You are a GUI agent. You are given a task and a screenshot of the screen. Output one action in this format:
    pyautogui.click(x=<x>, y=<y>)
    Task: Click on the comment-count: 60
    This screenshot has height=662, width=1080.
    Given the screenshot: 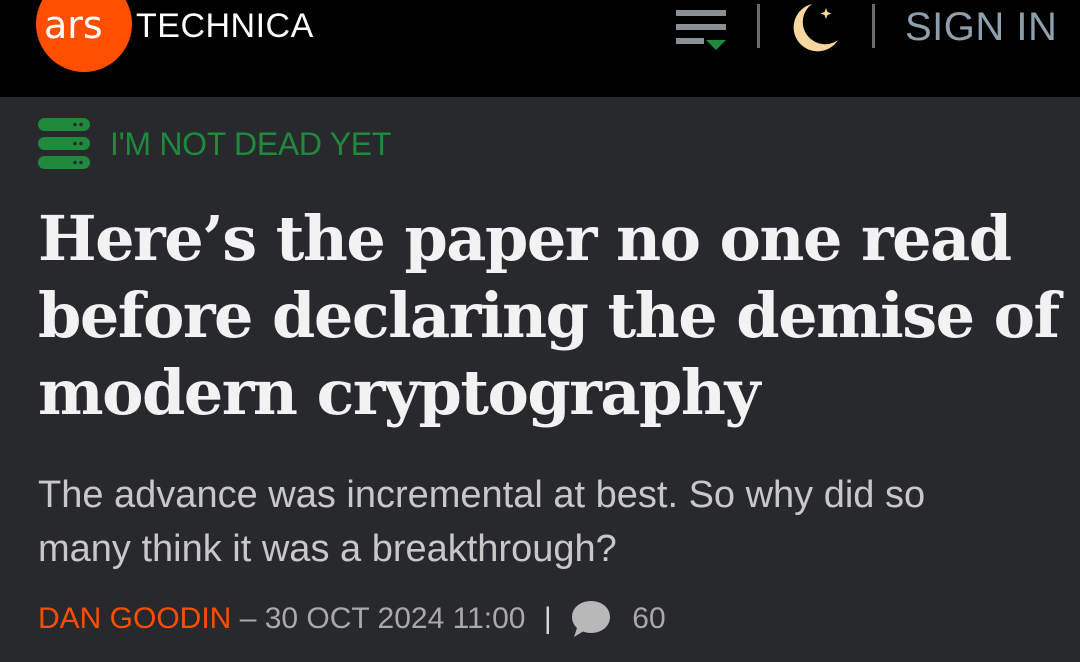 What is the action you would take?
    pyautogui.click(x=649, y=618)
    